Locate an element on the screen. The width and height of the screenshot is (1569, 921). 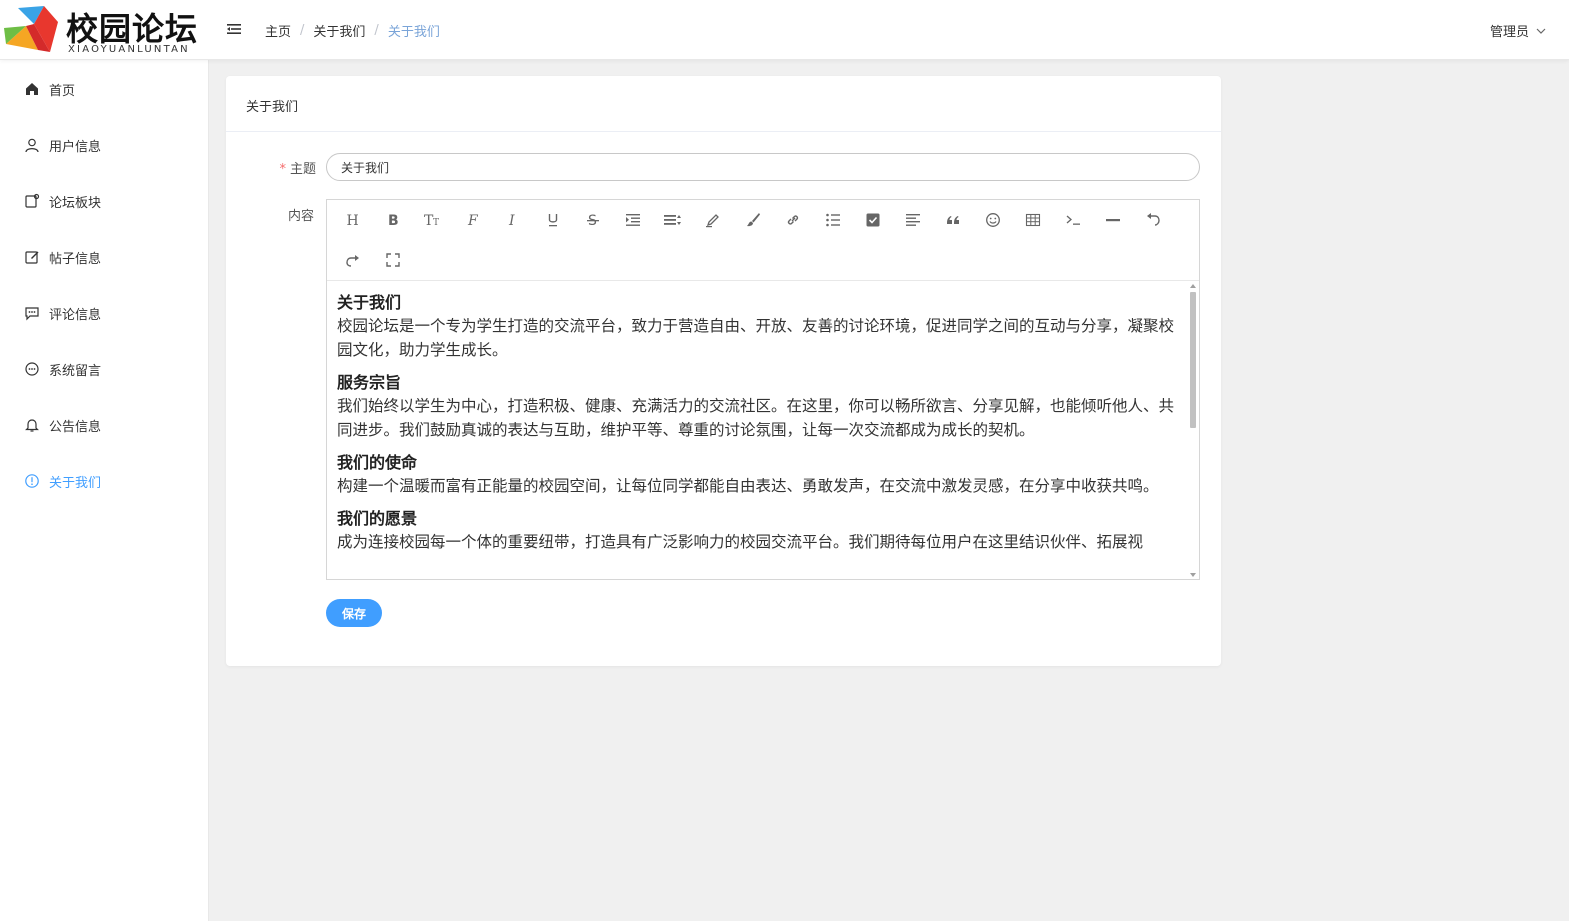
justify-icon is located at coordinates (913, 220).